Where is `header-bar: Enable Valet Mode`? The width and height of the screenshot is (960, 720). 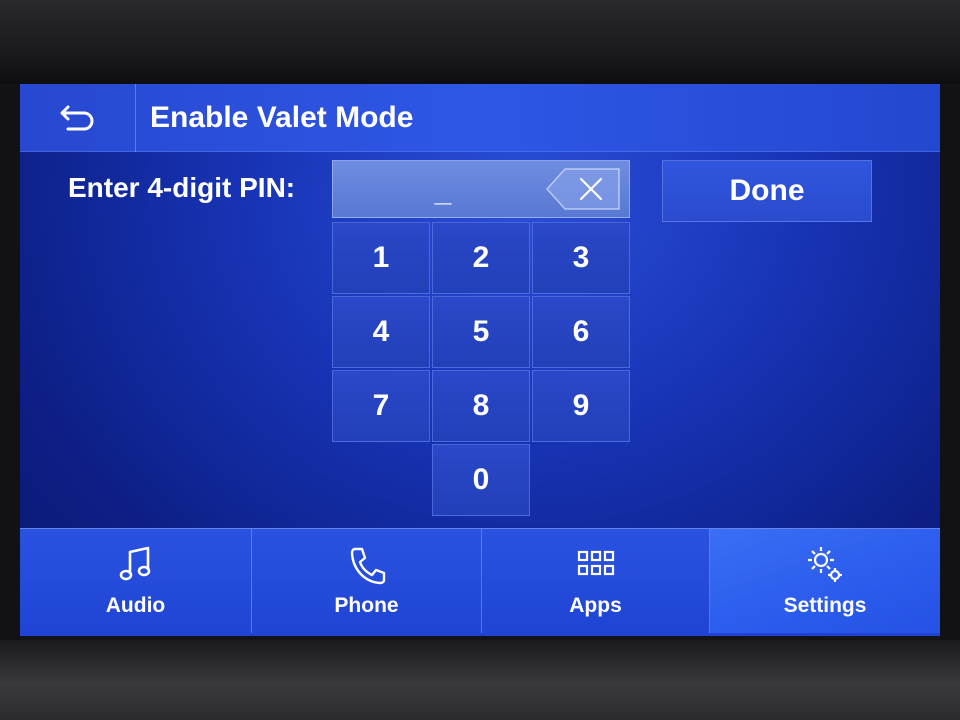
header-bar: Enable Valet Mode is located at coordinates (480, 118).